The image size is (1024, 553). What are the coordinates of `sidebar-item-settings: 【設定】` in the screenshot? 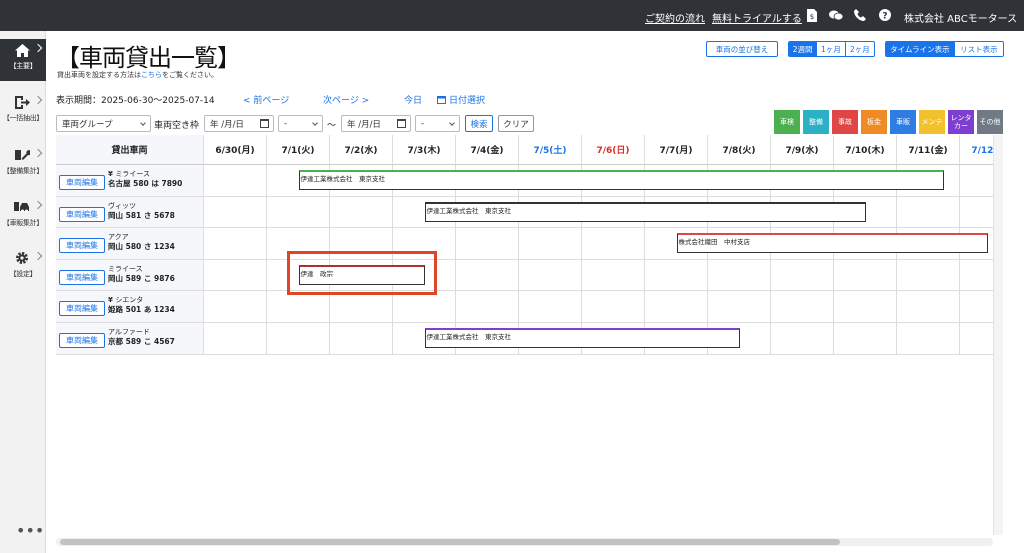 It's located at (23, 268).